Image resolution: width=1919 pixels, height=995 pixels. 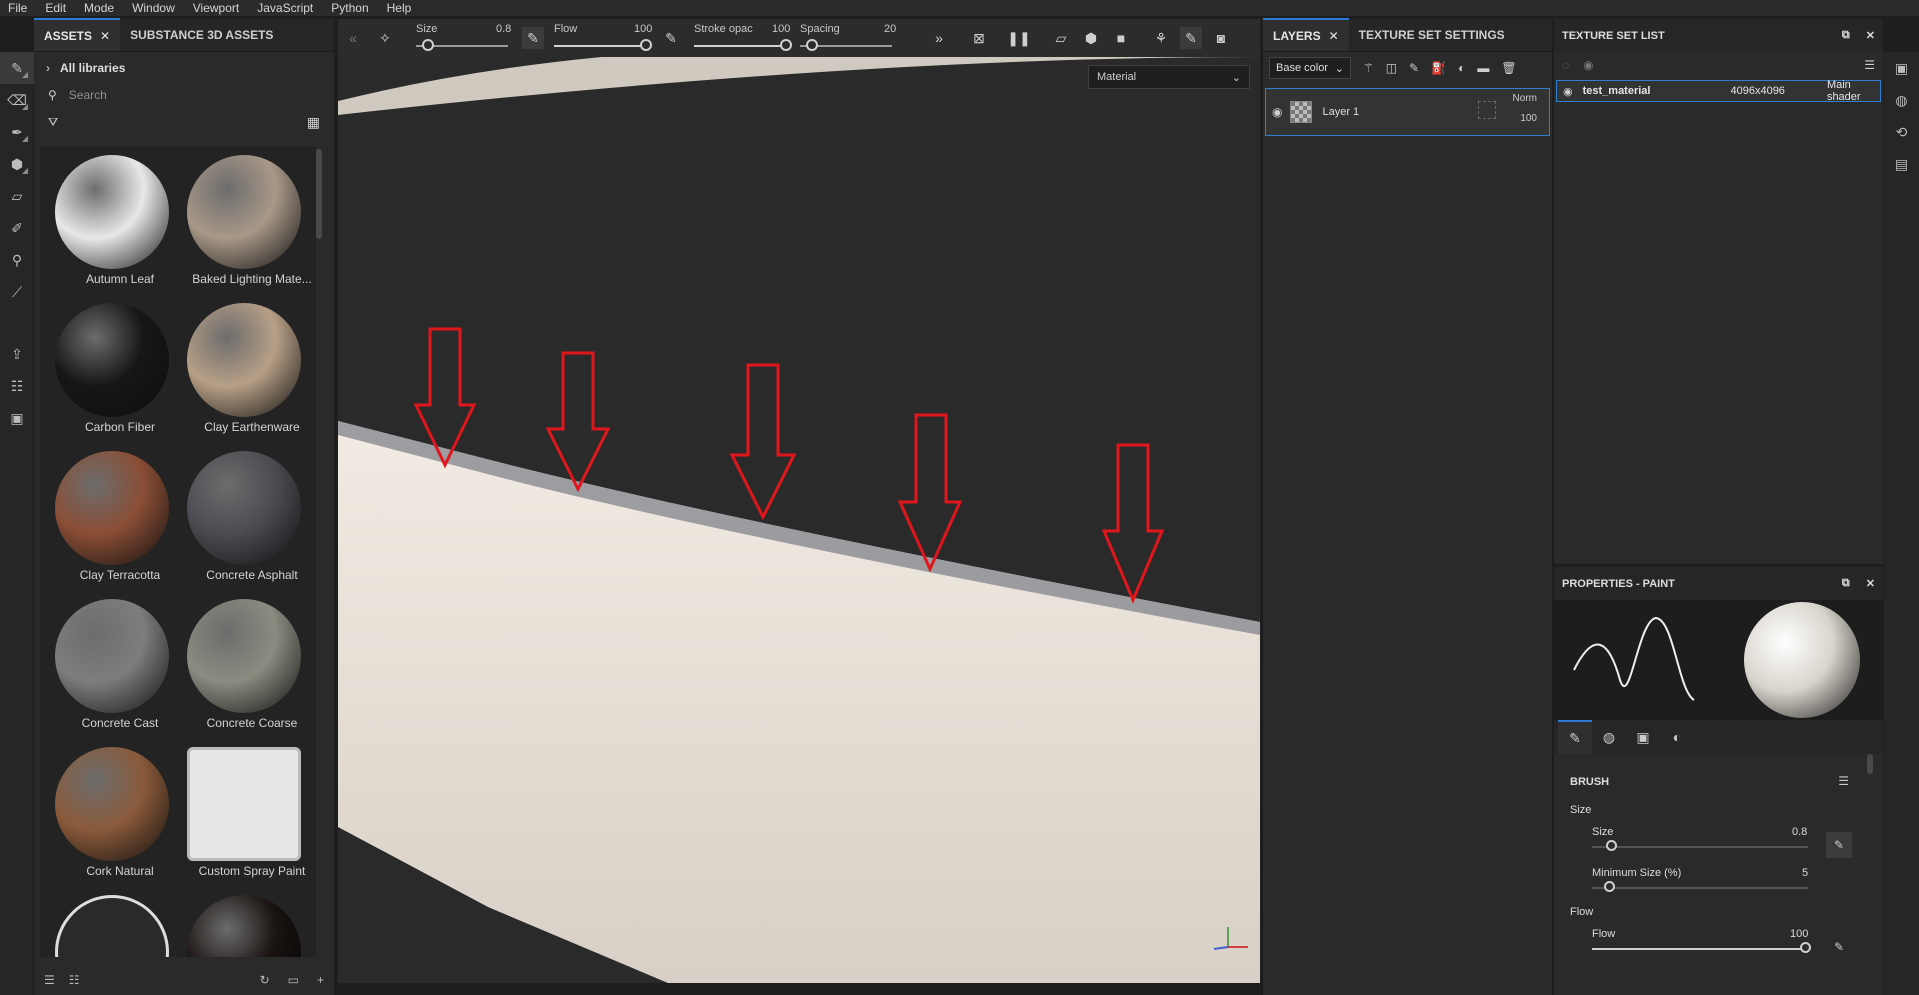 What do you see at coordinates (1901, 100) in the screenshot?
I see `shader-settings-button: ◍` at bounding box center [1901, 100].